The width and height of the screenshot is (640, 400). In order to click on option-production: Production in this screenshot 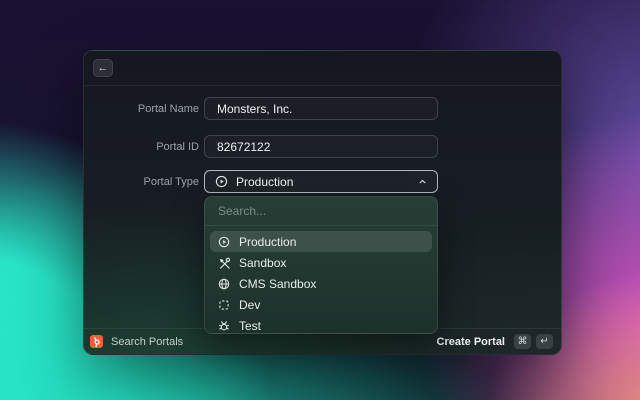, I will do `click(321, 241)`.